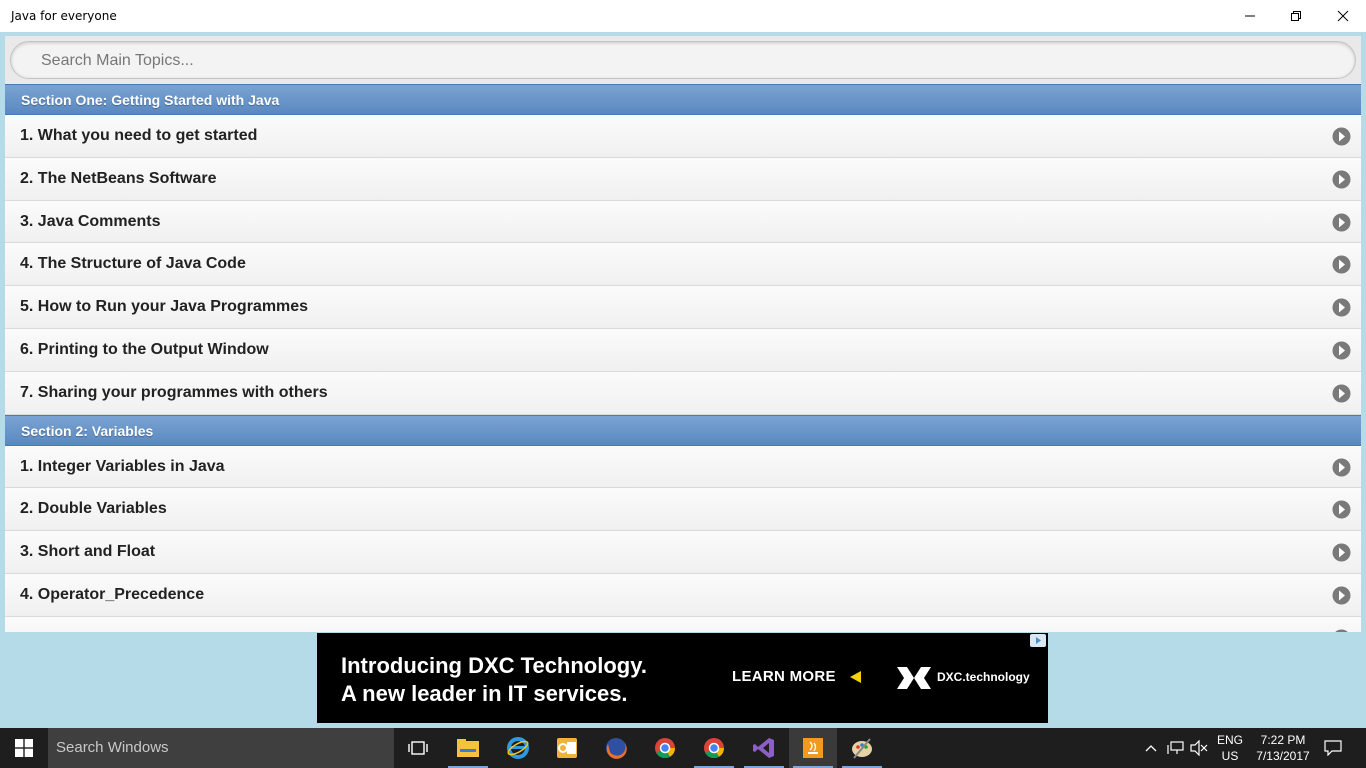  Describe the element at coordinates (1230, 748) in the screenshot. I see `input-language-indicator: ENG US` at that location.